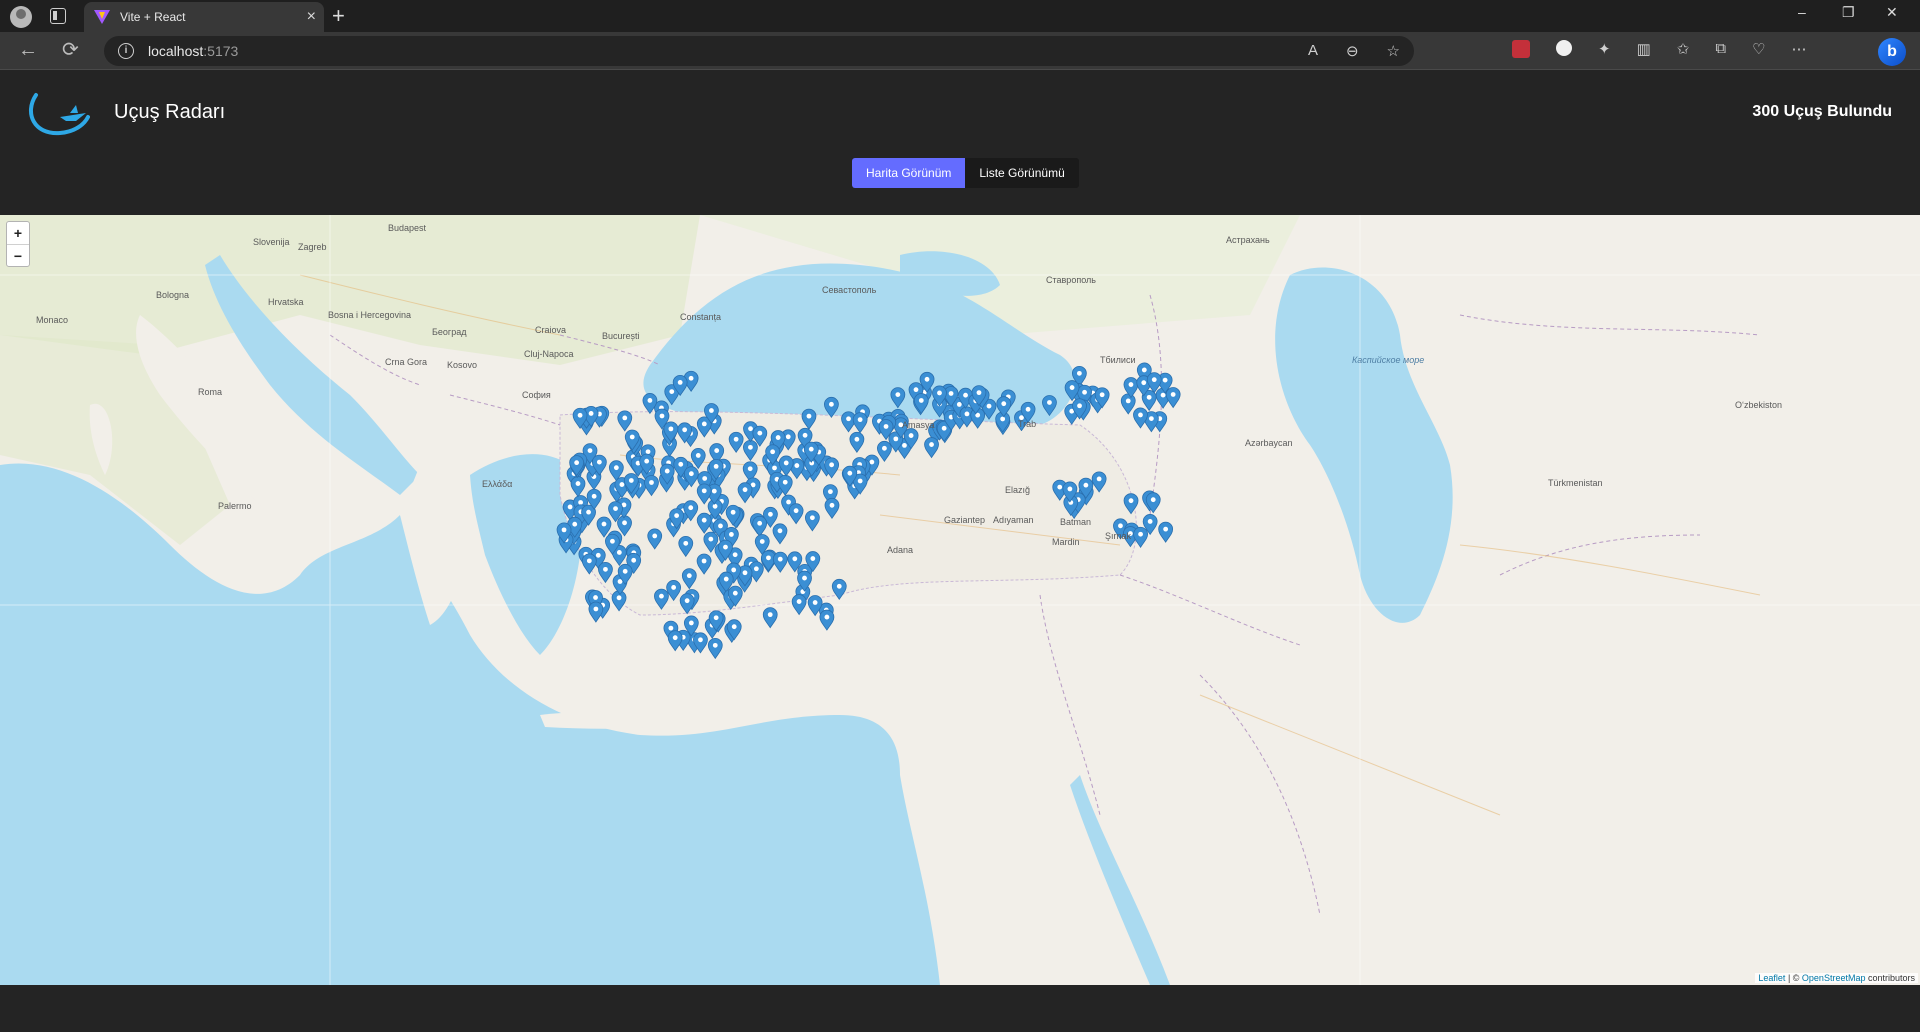 The image size is (1920, 1032). What do you see at coordinates (1521, 49) in the screenshot?
I see `extension-red-icon` at bounding box center [1521, 49].